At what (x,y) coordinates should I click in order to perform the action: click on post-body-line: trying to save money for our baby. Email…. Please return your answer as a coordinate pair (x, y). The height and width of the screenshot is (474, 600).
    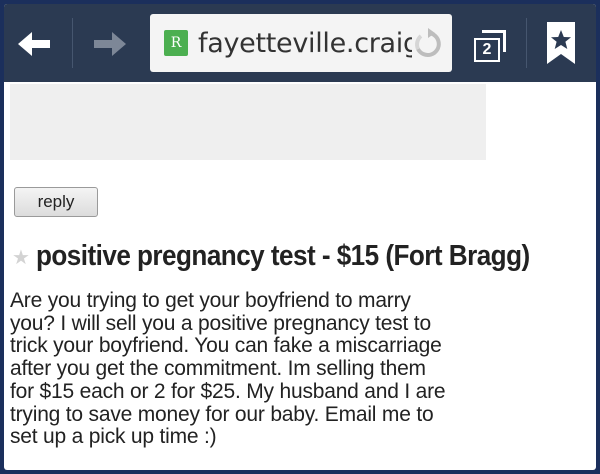
    Looking at the image, I should click on (222, 414).